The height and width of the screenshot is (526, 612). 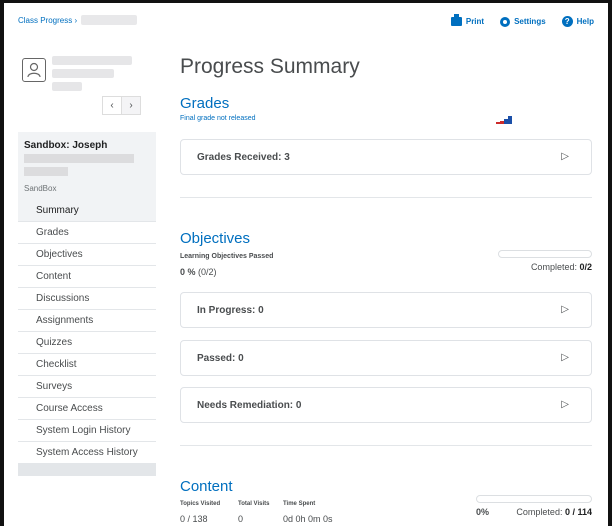 What do you see at coordinates (200, 504) in the screenshot?
I see `topics-visited-label: Topics Visited` at bounding box center [200, 504].